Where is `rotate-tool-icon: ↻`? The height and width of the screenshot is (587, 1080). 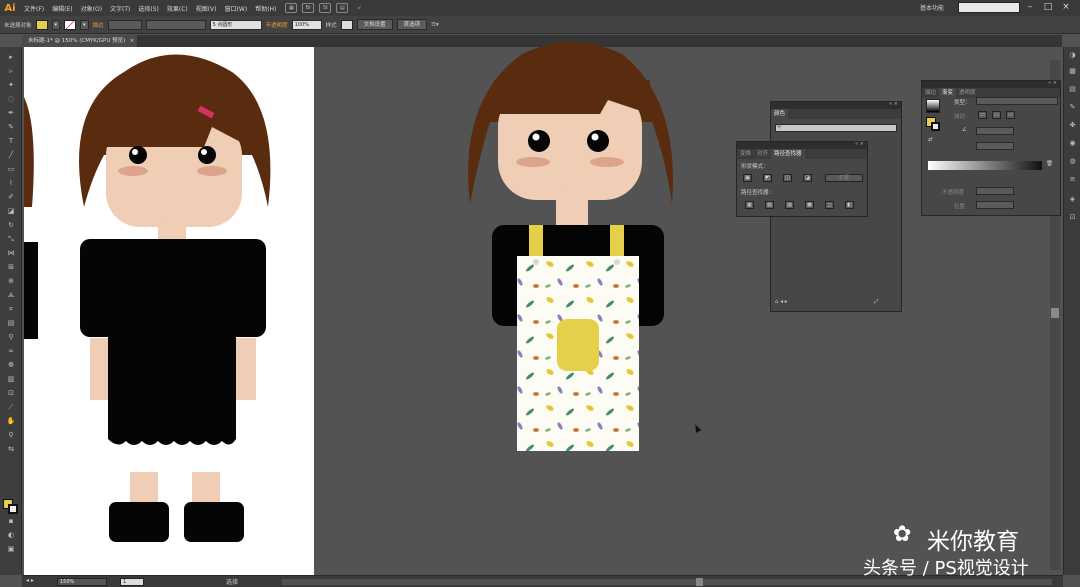
rotate-tool-icon: ↻ is located at coordinates (11, 225).